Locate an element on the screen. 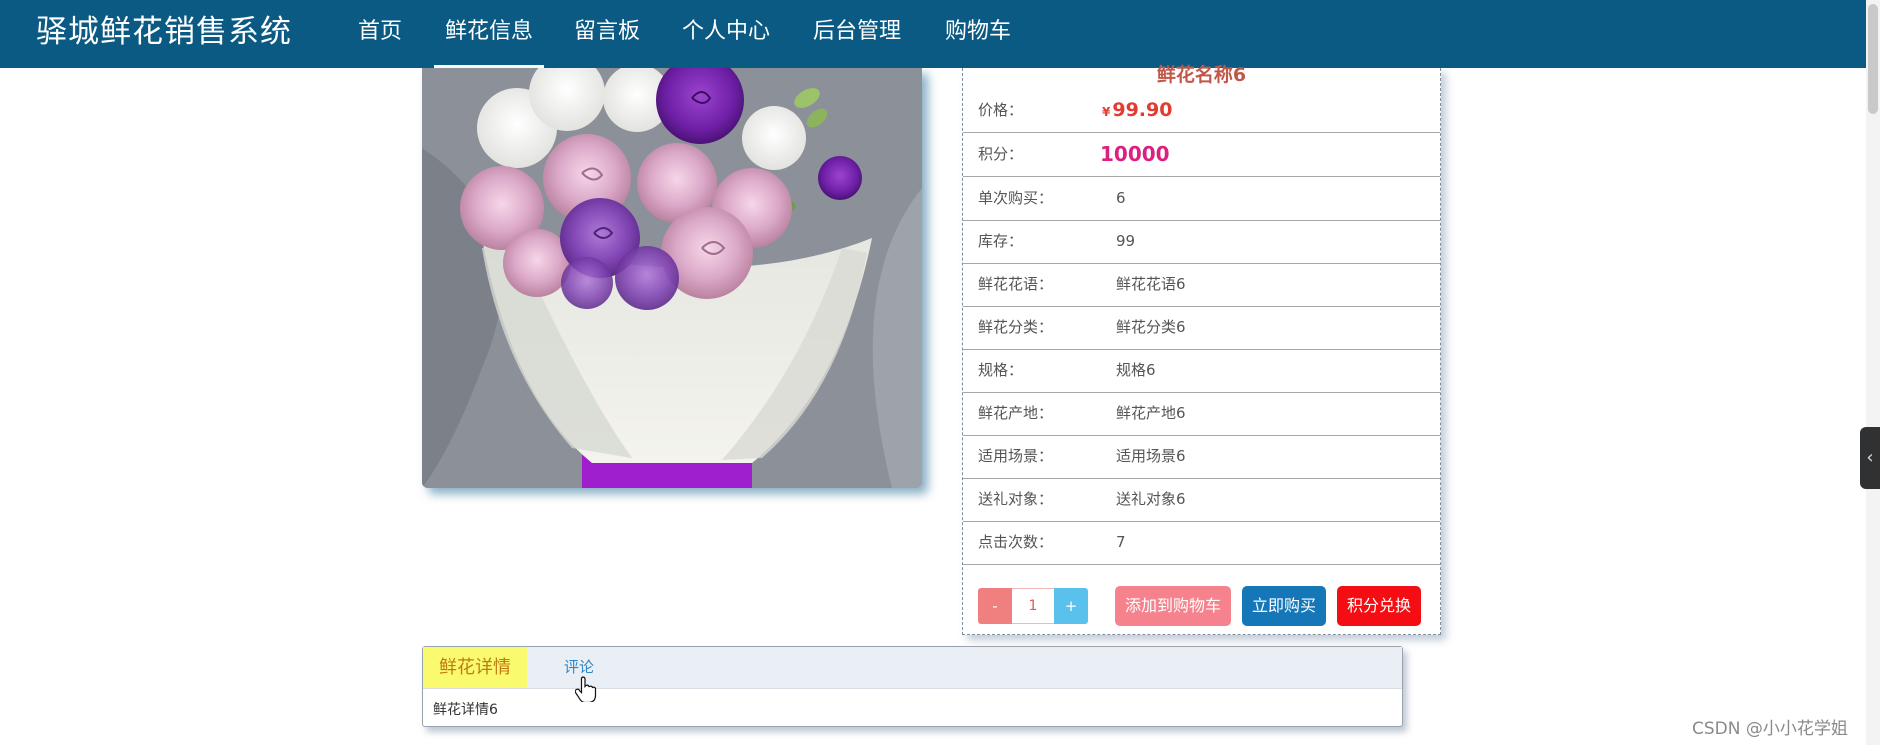 The width and height of the screenshot is (1880, 745). product-image is located at coordinates (672, 278).